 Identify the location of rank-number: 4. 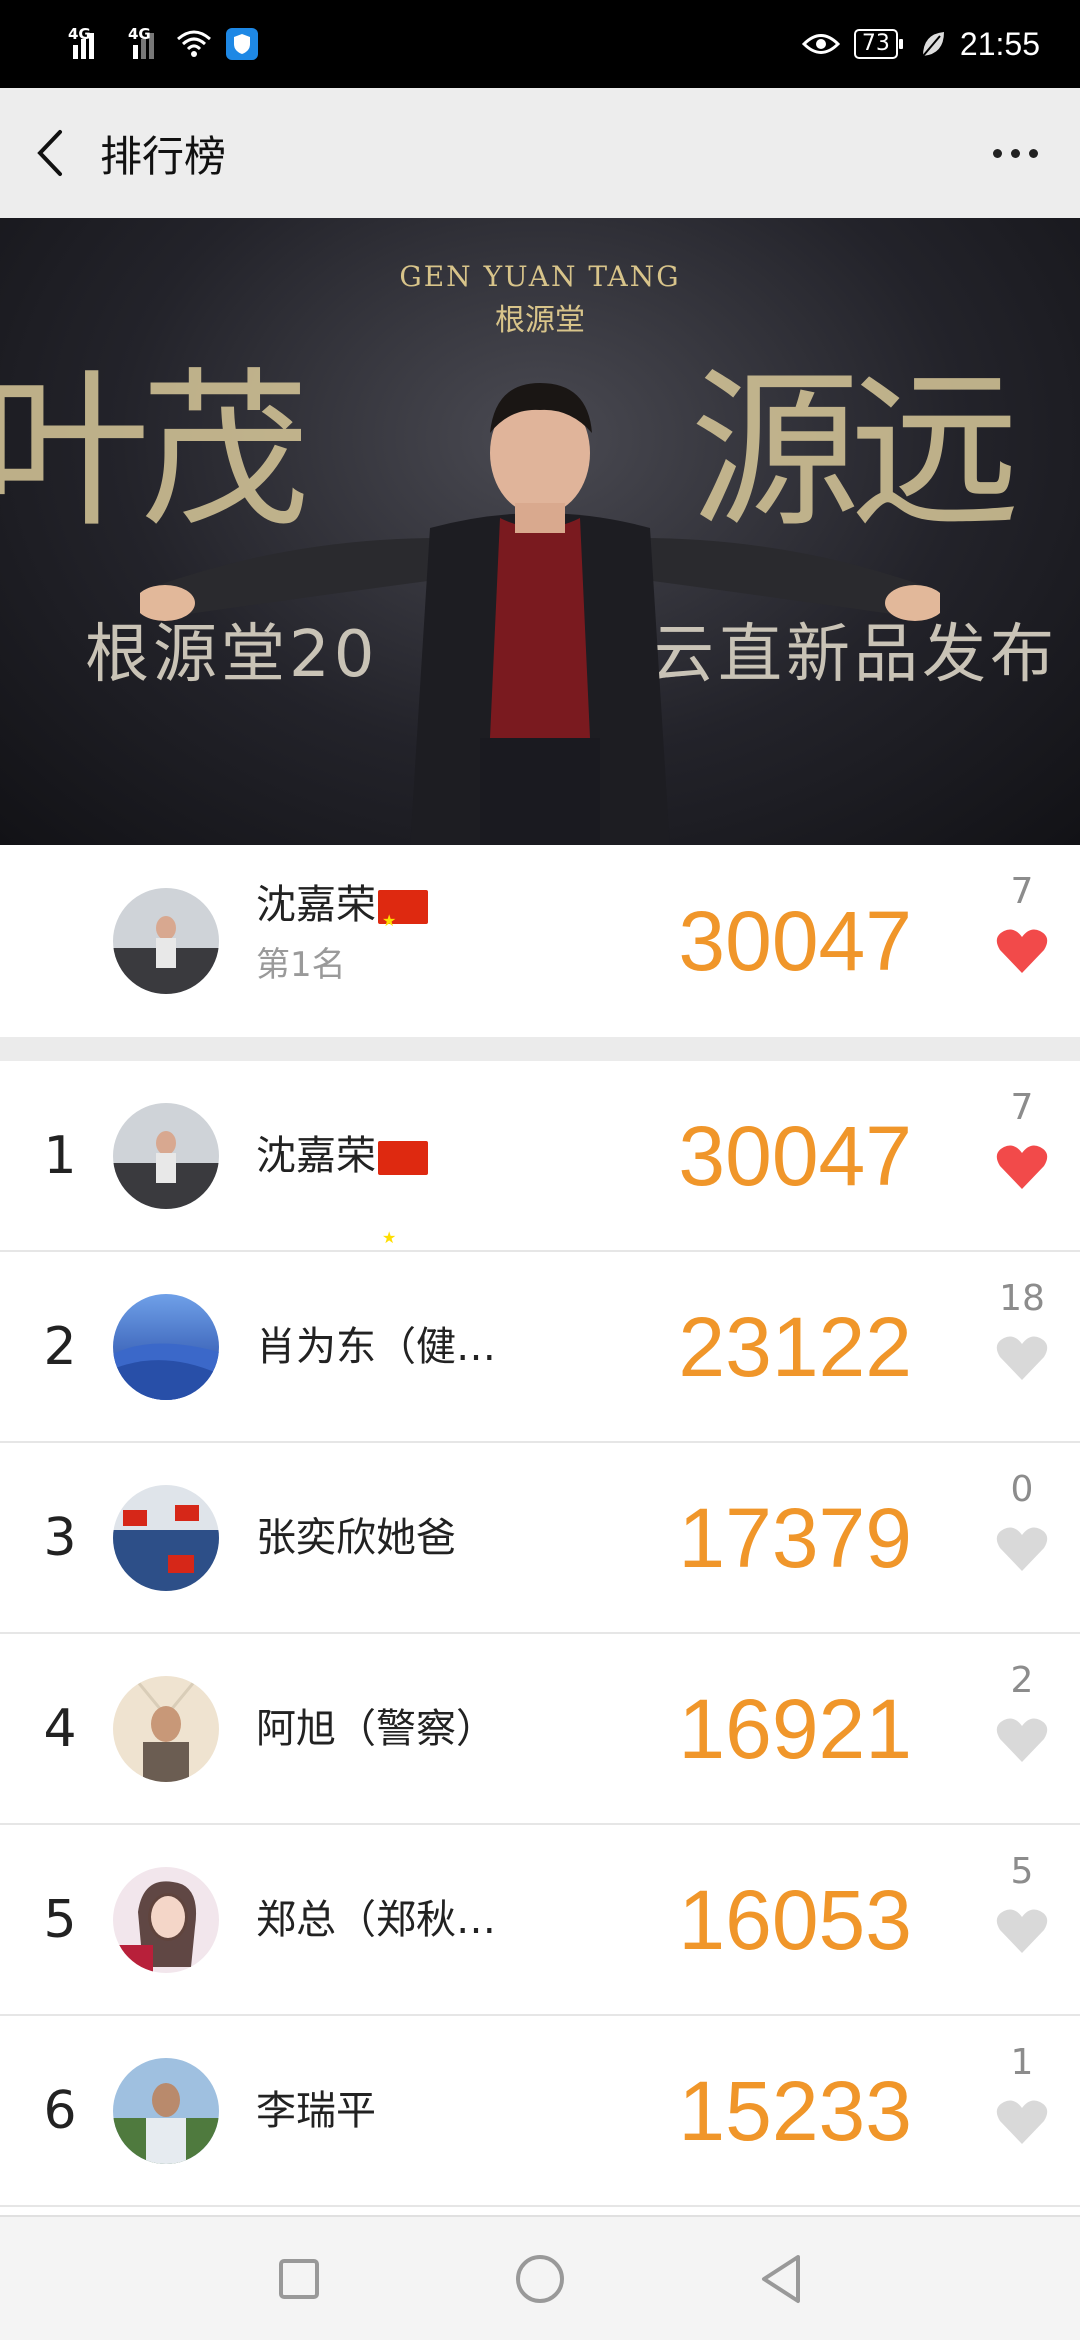
(60, 1729).